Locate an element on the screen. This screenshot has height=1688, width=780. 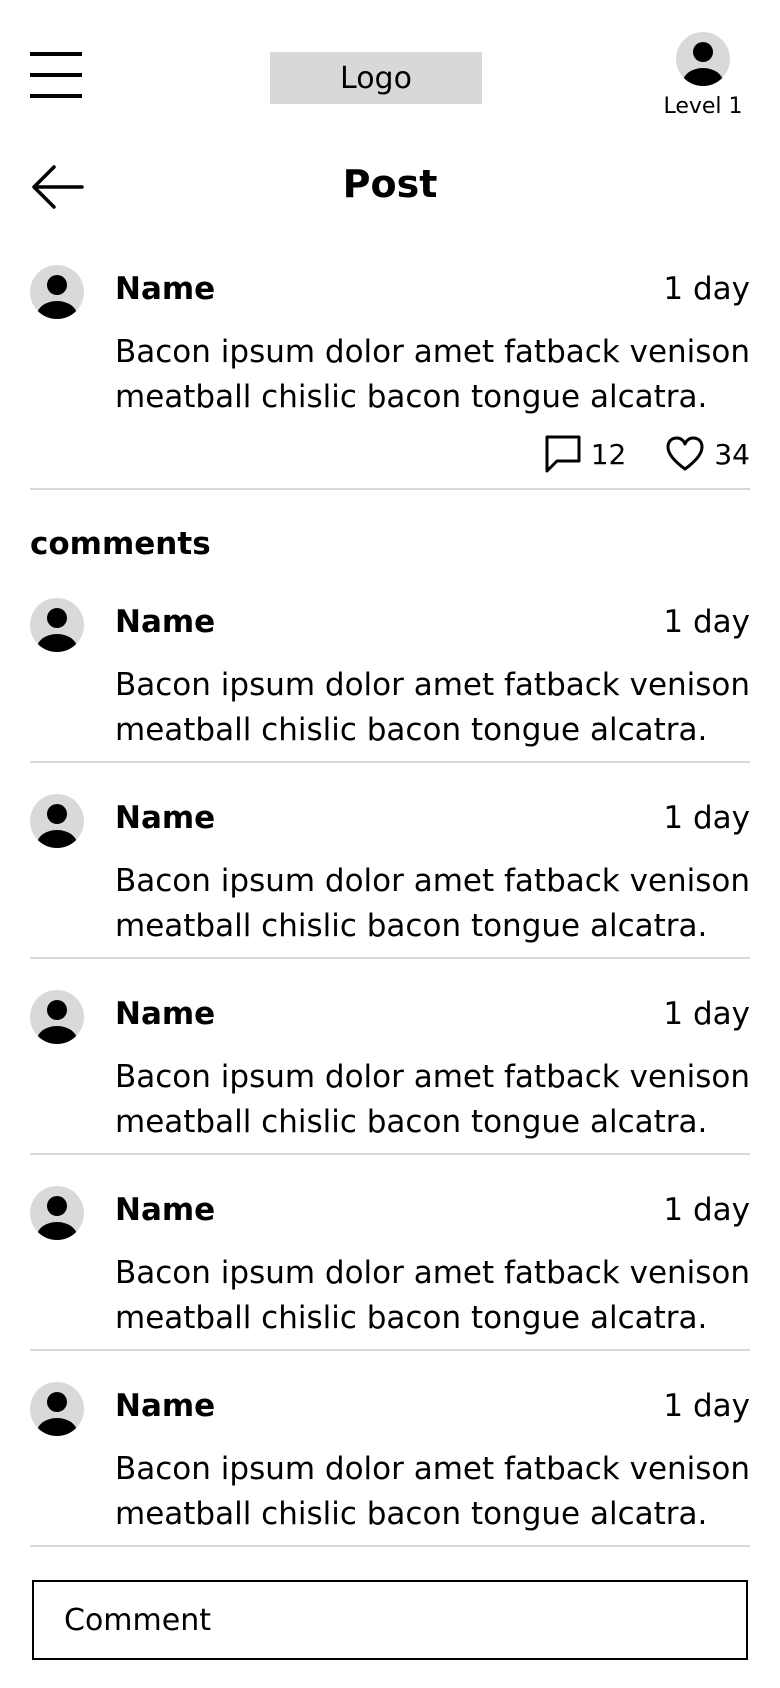
comments-heading: comments is located at coordinates (120, 544).